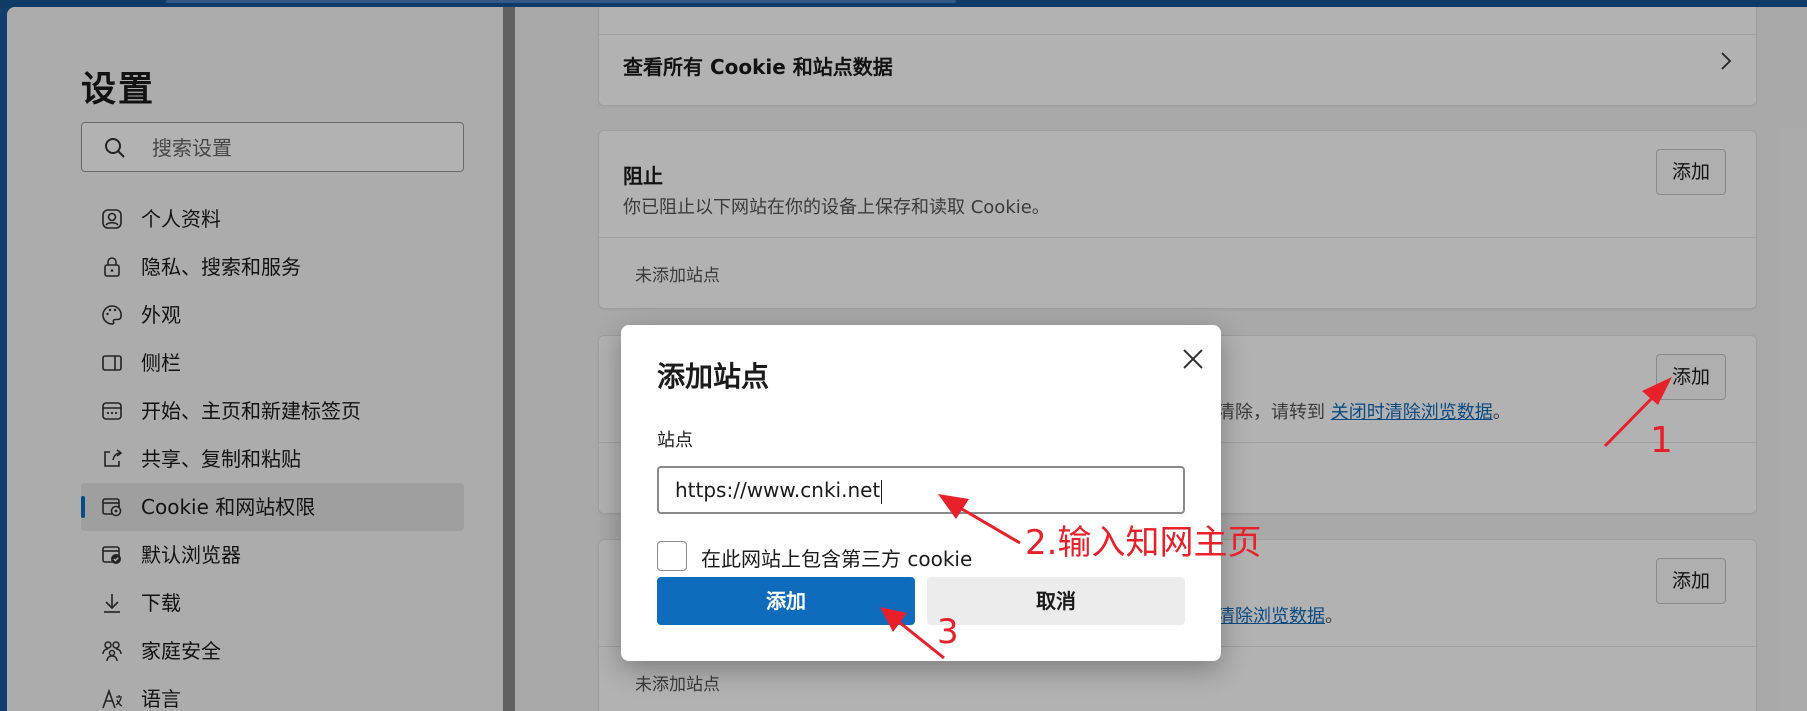 The width and height of the screenshot is (1807, 711). I want to click on site-input: https://www.cnki.net, so click(921, 490).